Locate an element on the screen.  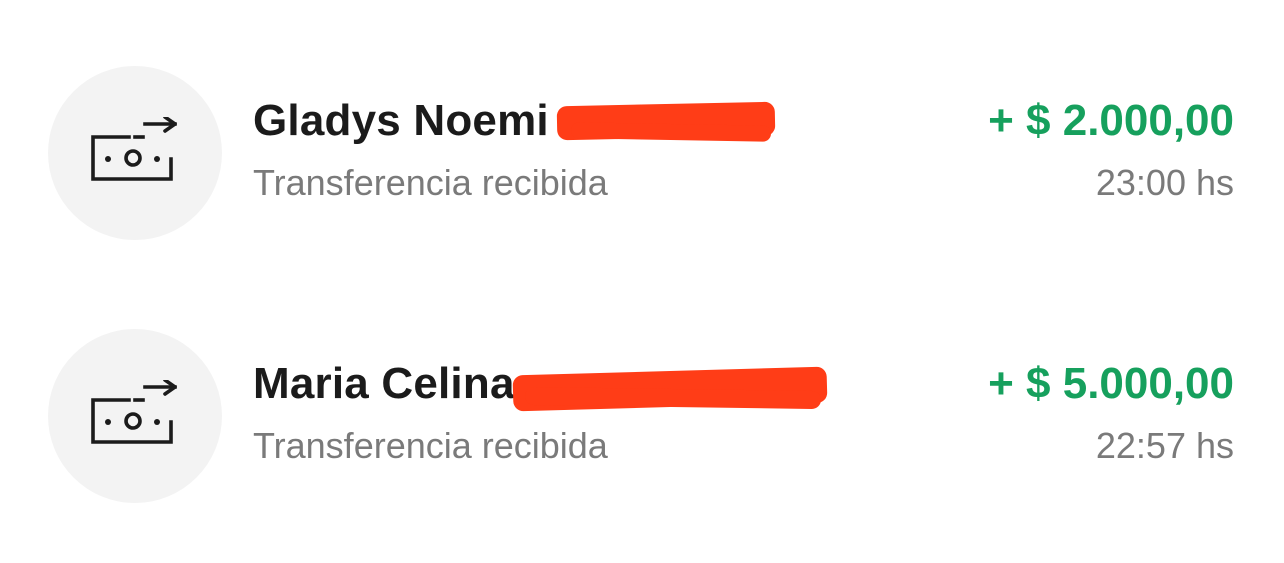
sender-name-container: Maria Celina is located at coordinates (540, 385).